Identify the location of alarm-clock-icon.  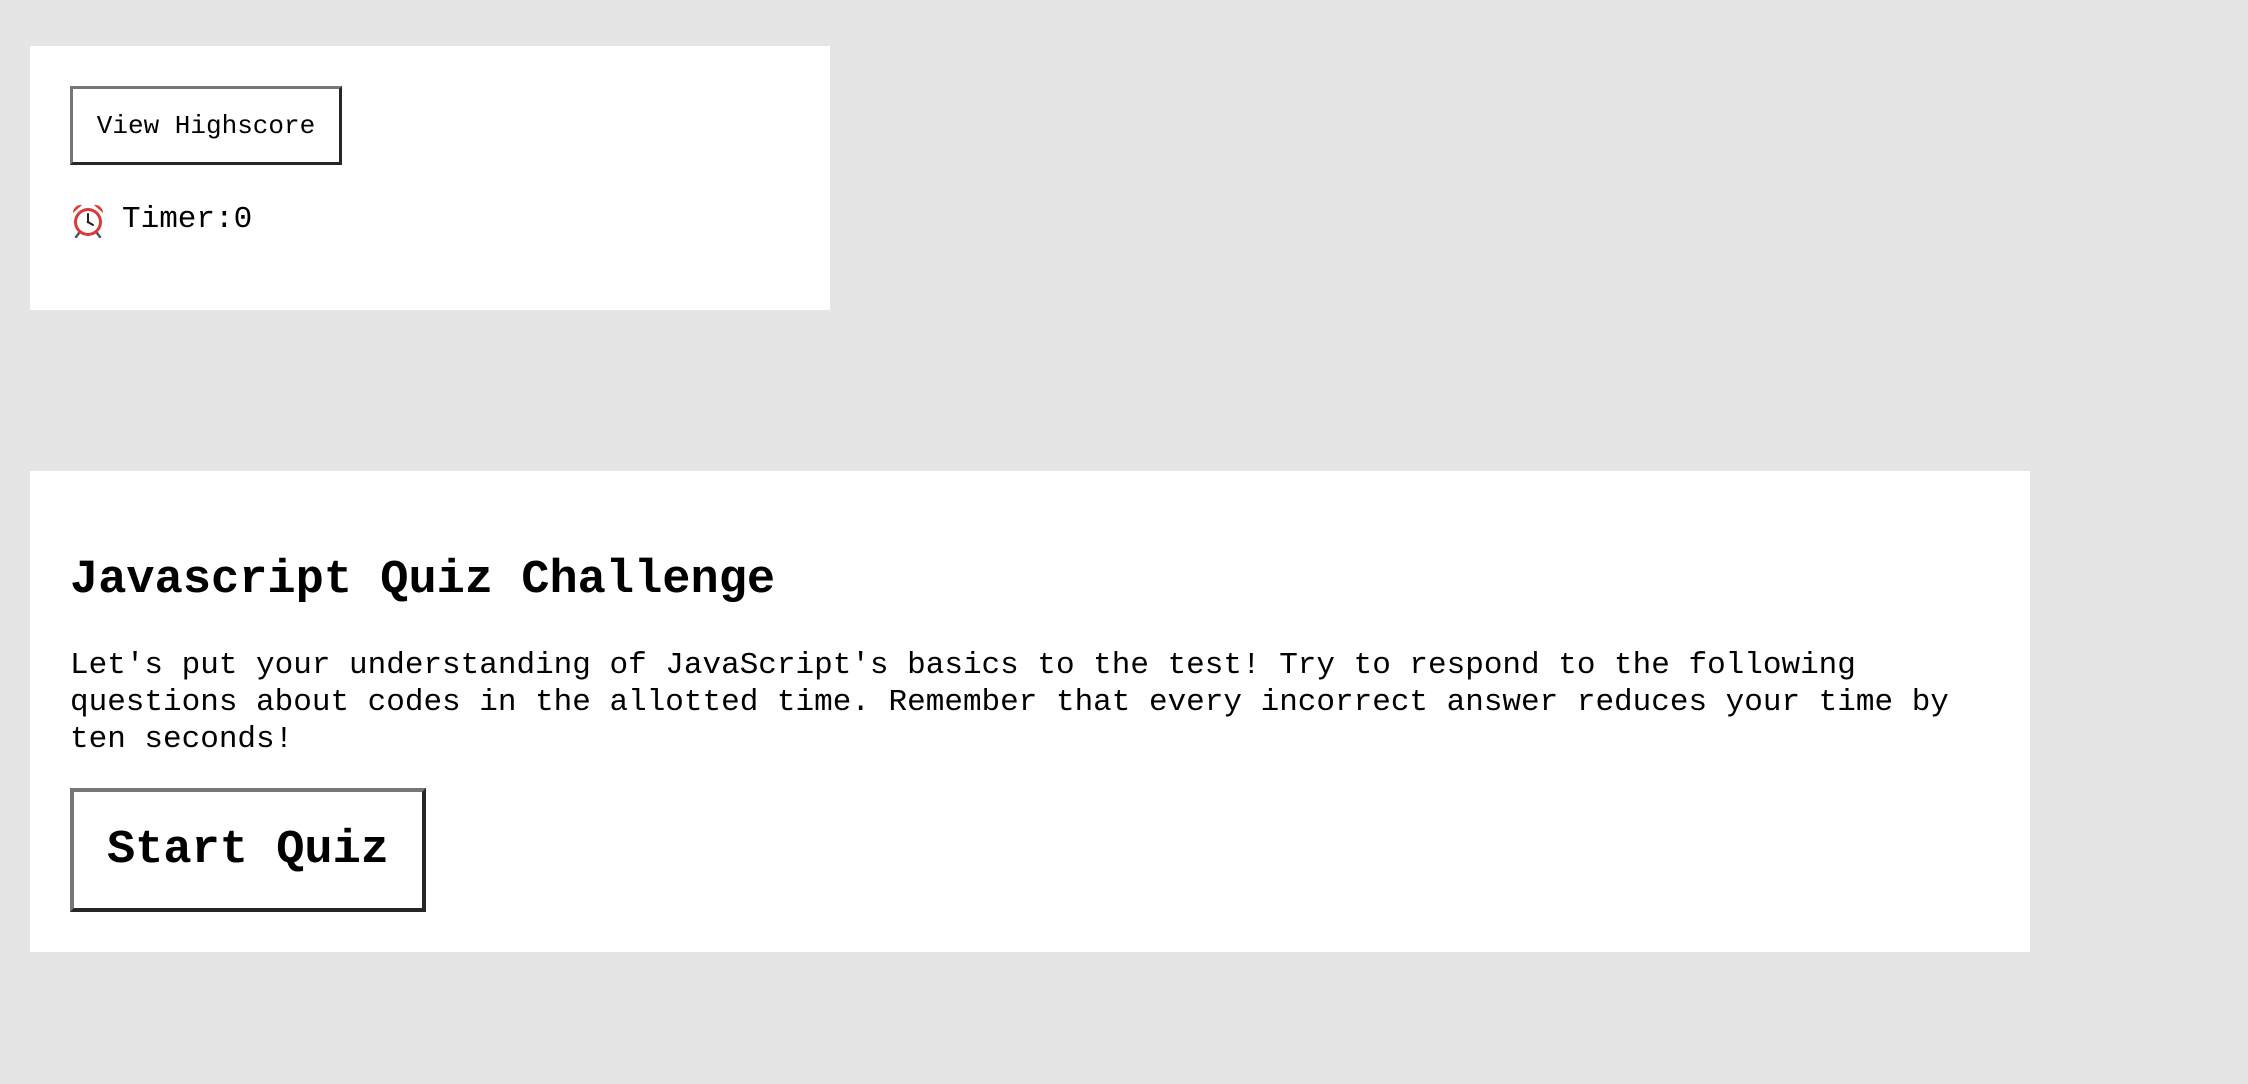
(88, 221).